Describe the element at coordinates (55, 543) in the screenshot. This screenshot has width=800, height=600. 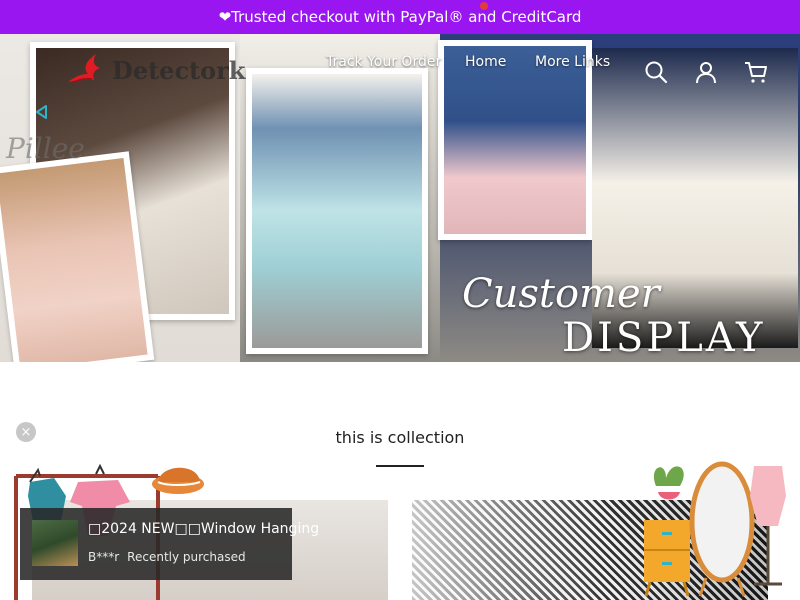
I see `product-thumbnail` at that location.